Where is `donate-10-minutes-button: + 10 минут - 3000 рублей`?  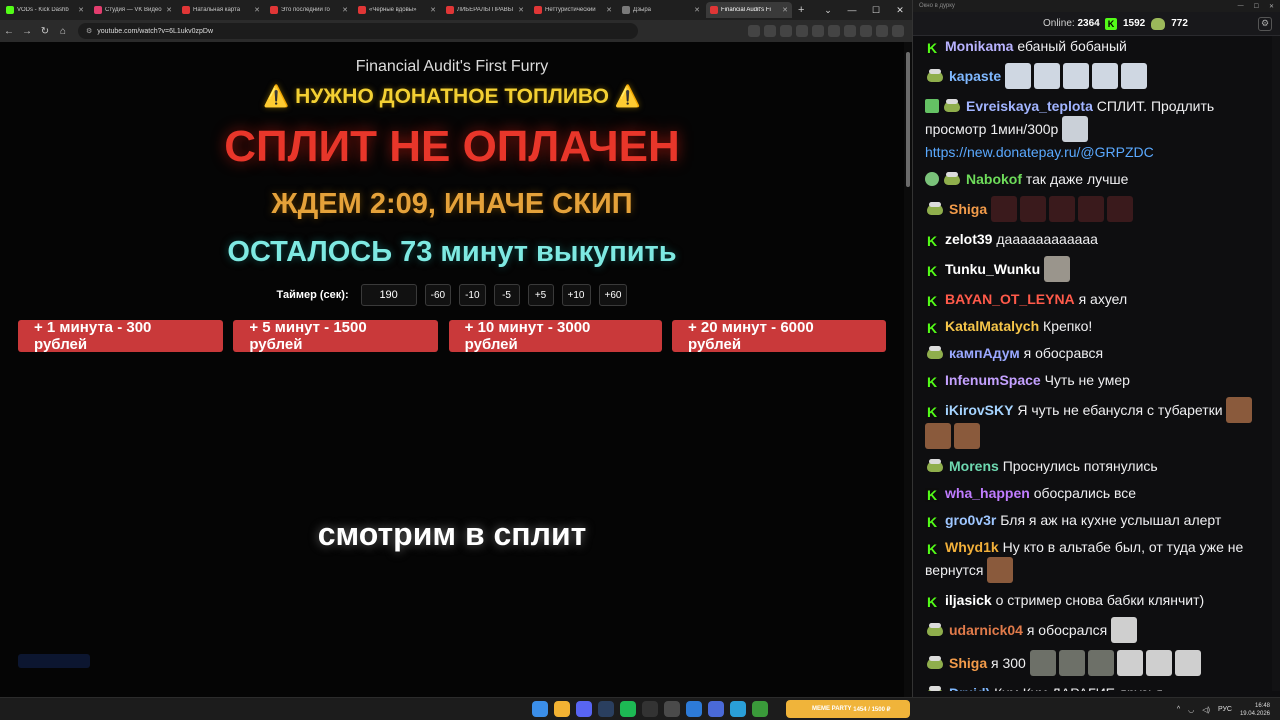 donate-10-minutes-button: + 10 минут - 3000 рублей is located at coordinates (555, 336).